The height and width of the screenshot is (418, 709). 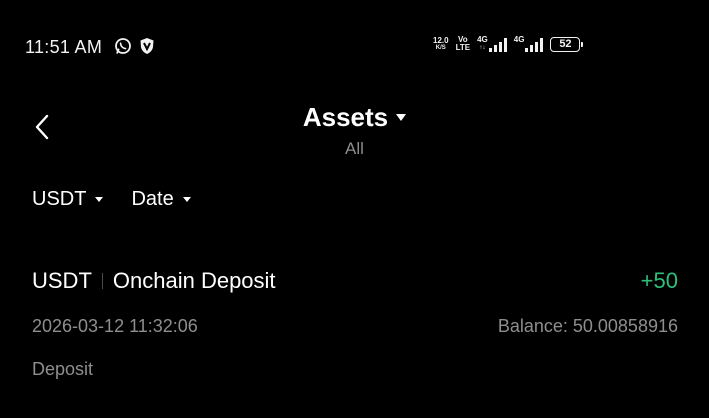 I want to click on status-notification-icons, so click(x=135, y=48).